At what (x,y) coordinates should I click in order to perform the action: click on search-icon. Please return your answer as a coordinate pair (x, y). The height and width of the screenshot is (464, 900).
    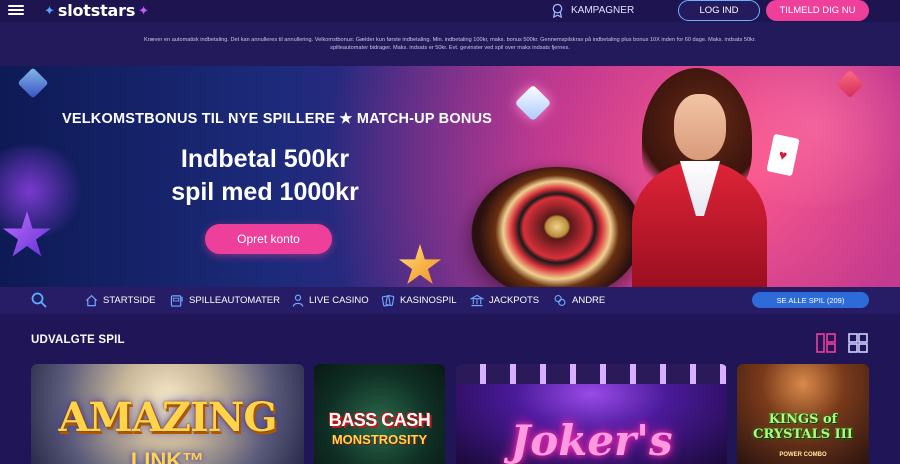
    Looking at the image, I should click on (39, 302).